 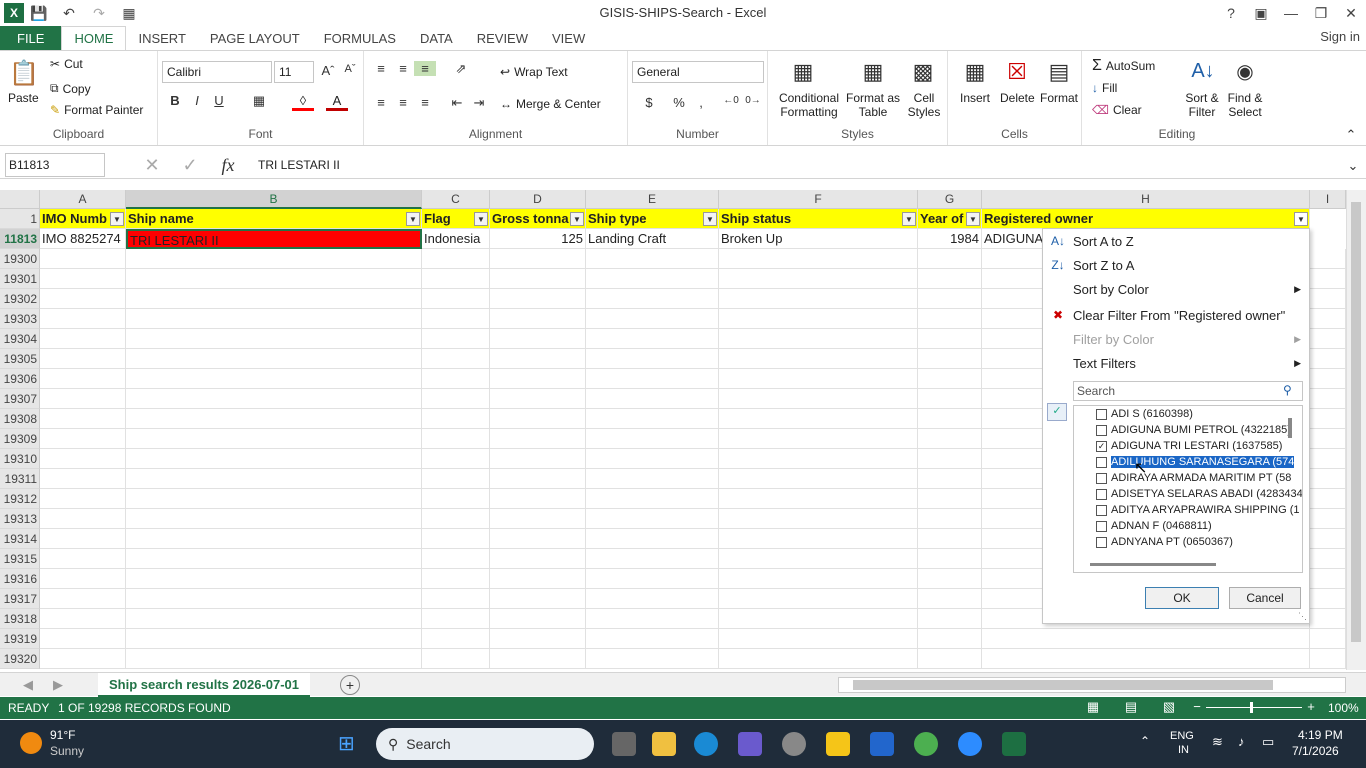 What do you see at coordinates (350, 69) in the screenshot?
I see `decrease-font-icon: Aˇ` at bounding box center [350, 69].